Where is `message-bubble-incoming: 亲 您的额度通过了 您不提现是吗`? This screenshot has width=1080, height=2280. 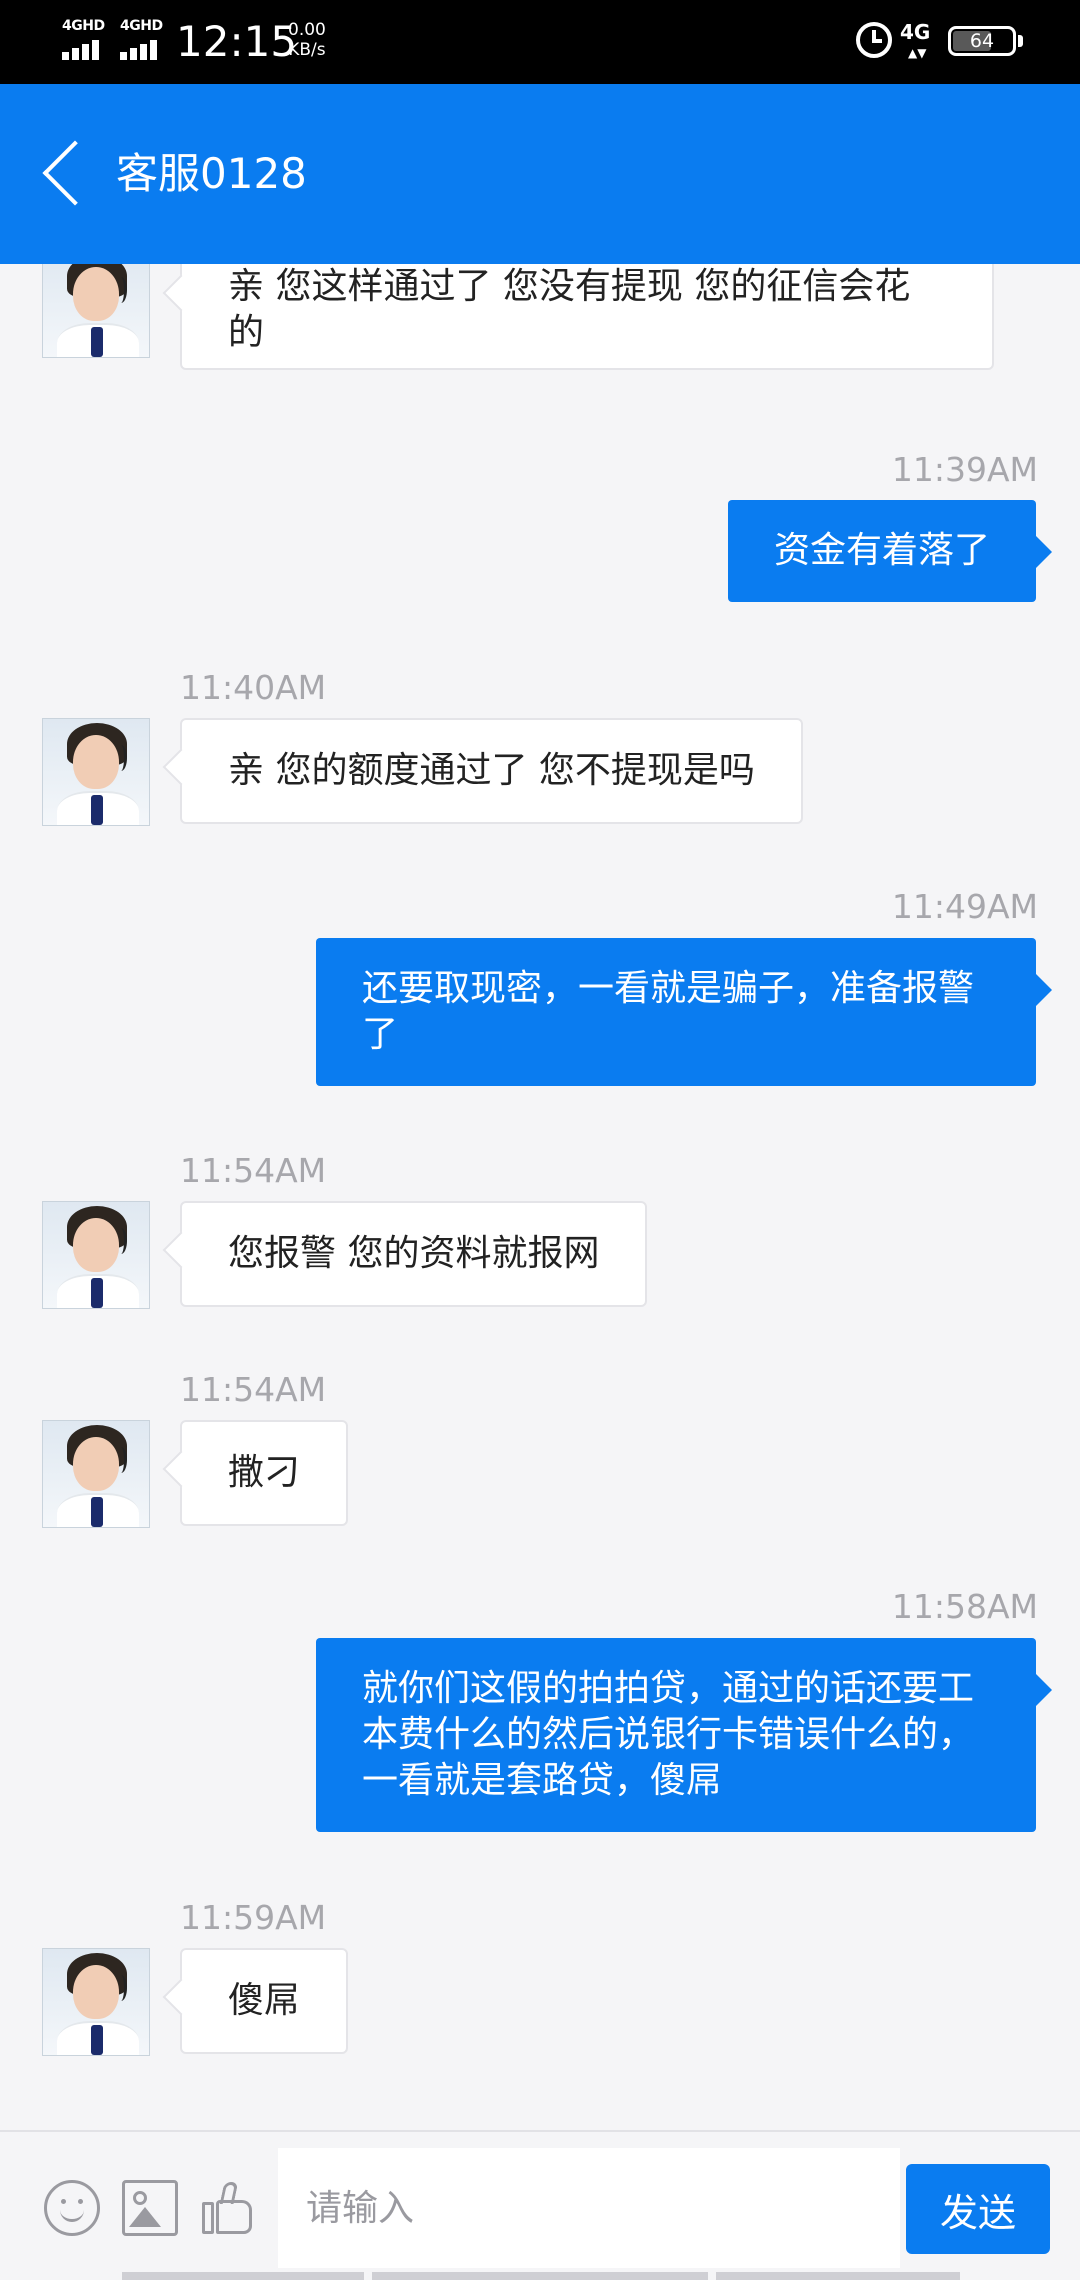
message-bubble-incoming: 亲 您的额度通过了 您不提现是吗 is located at coordinates (491, 771).